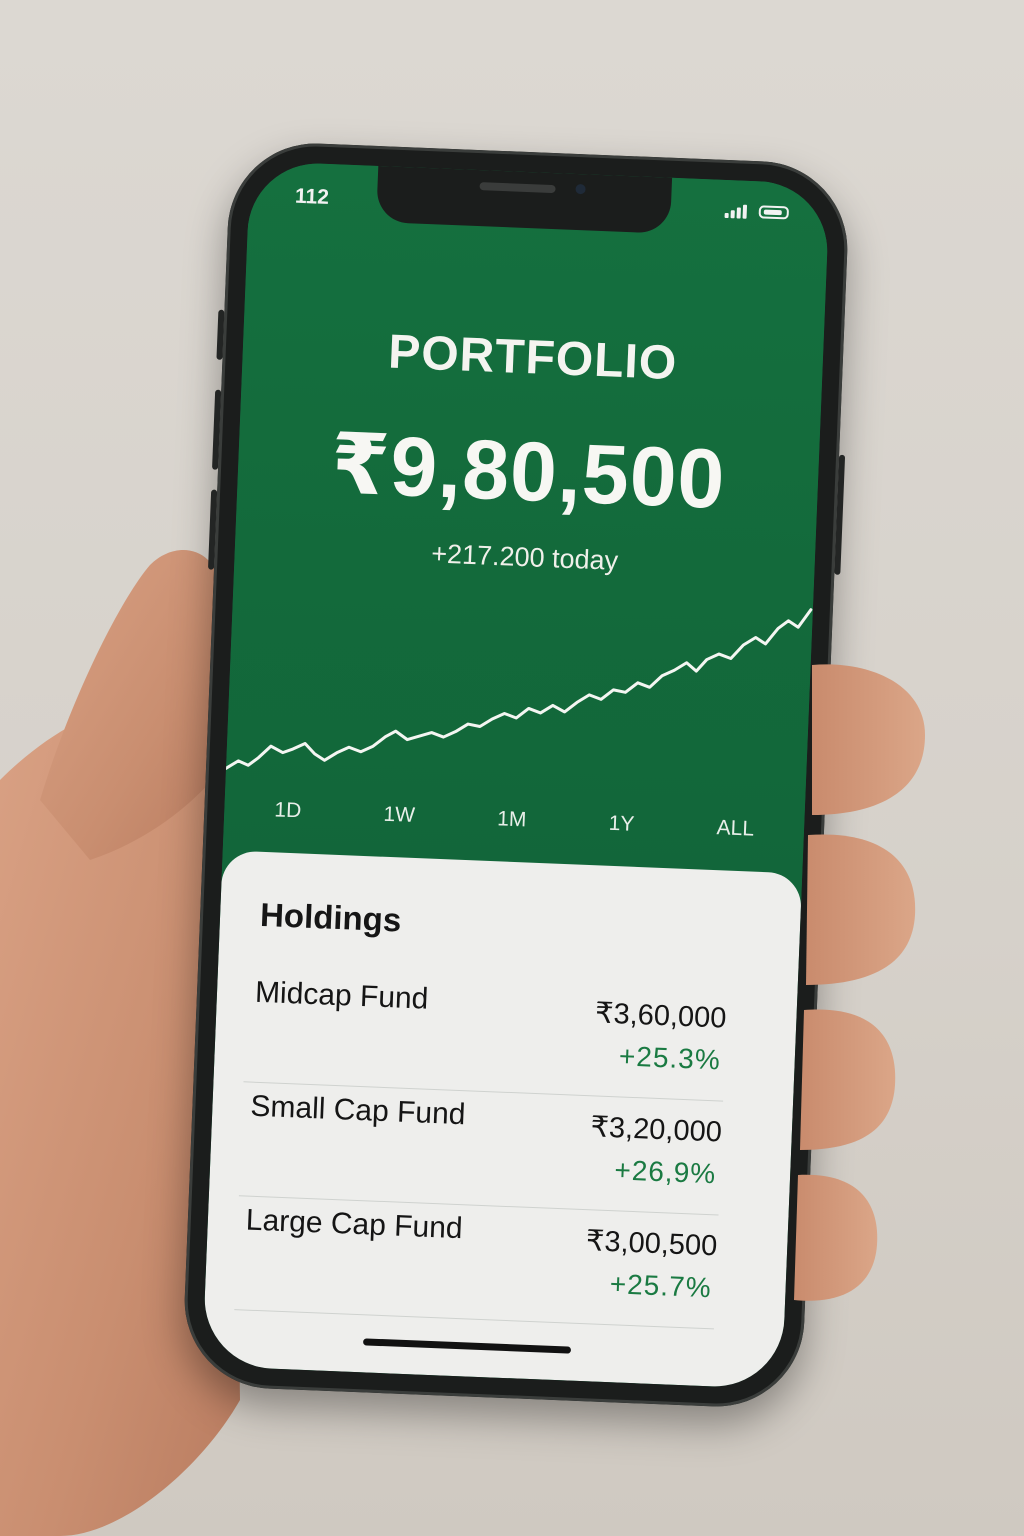 The height and width of the screenshot is (1536, 1024). What do you see at coordinates (512, 820) in the screenshot?
I see `tab-1m: 1M` at bounding box center [512, 820].